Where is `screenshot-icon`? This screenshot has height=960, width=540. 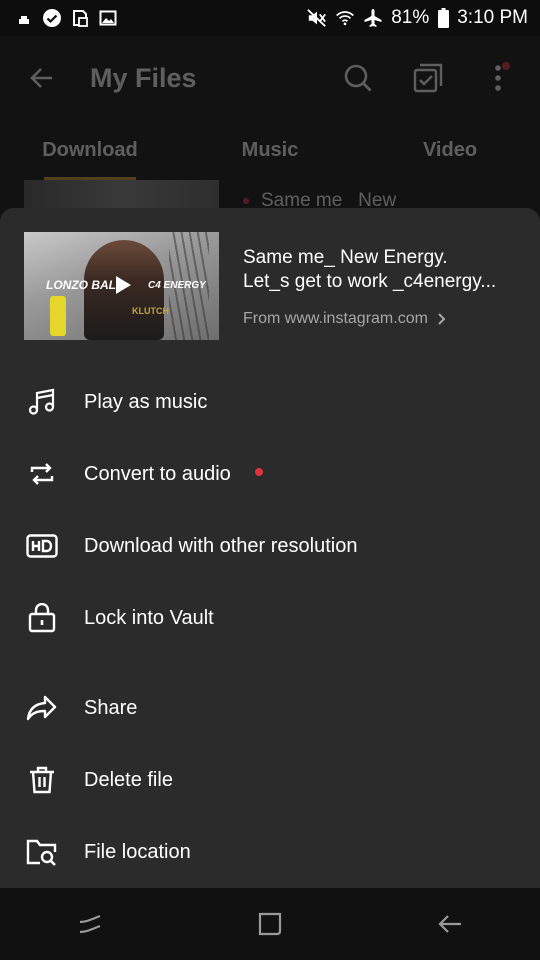
screenshot-icon is located at coordinates (80, 18).